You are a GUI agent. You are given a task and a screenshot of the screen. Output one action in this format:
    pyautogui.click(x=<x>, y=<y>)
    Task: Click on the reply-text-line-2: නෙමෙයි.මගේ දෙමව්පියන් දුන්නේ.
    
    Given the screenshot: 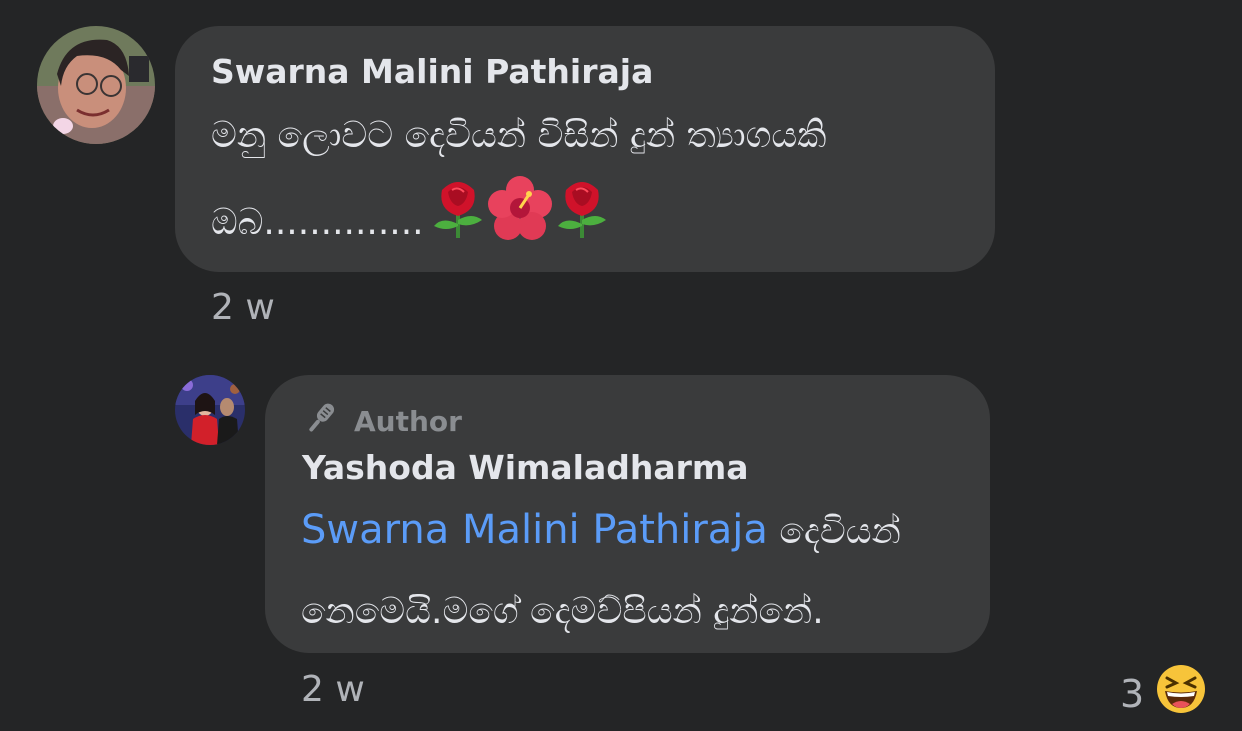 What is the action you would take?
    pyautogui.click(x=562, y=611)
    